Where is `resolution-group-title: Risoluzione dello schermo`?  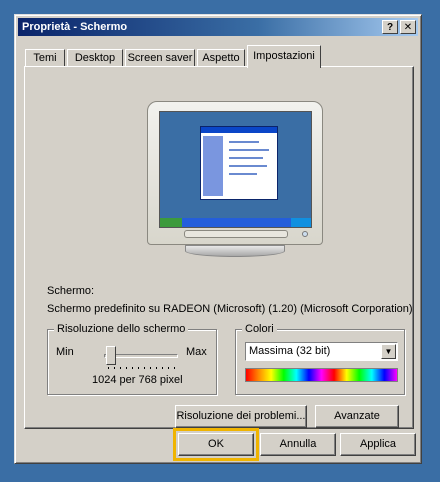 resolution-group-title: Risoluzione dello schermo is located at coordinates (121, 329).